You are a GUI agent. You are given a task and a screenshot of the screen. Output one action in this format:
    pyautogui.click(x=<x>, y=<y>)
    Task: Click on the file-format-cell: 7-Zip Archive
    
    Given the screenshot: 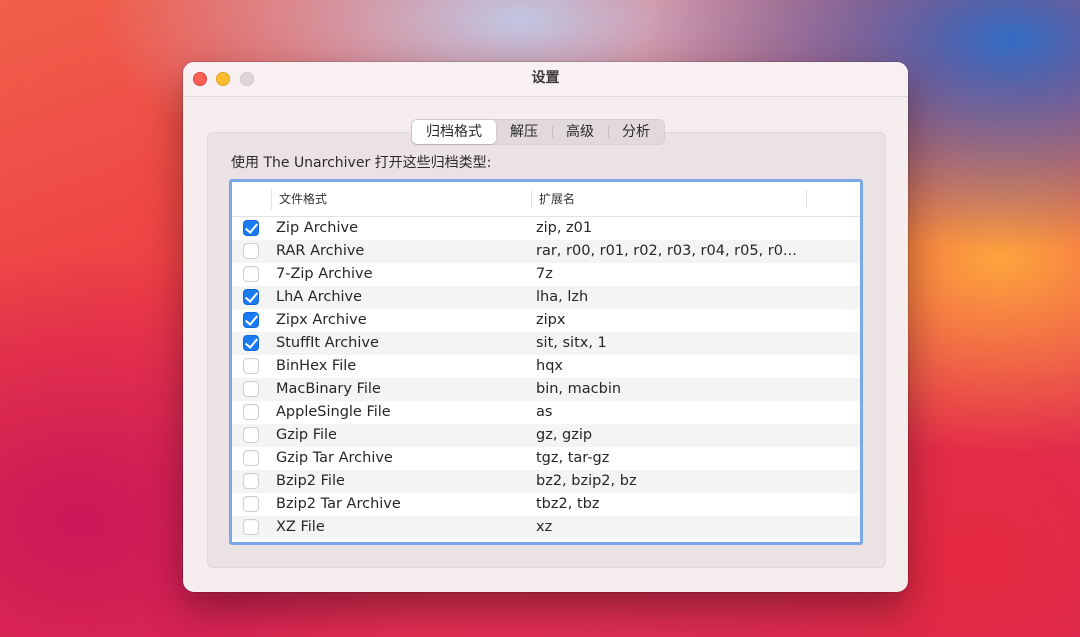 What is the action you would take?
    pyautogui.click(x=324, y=274)
    